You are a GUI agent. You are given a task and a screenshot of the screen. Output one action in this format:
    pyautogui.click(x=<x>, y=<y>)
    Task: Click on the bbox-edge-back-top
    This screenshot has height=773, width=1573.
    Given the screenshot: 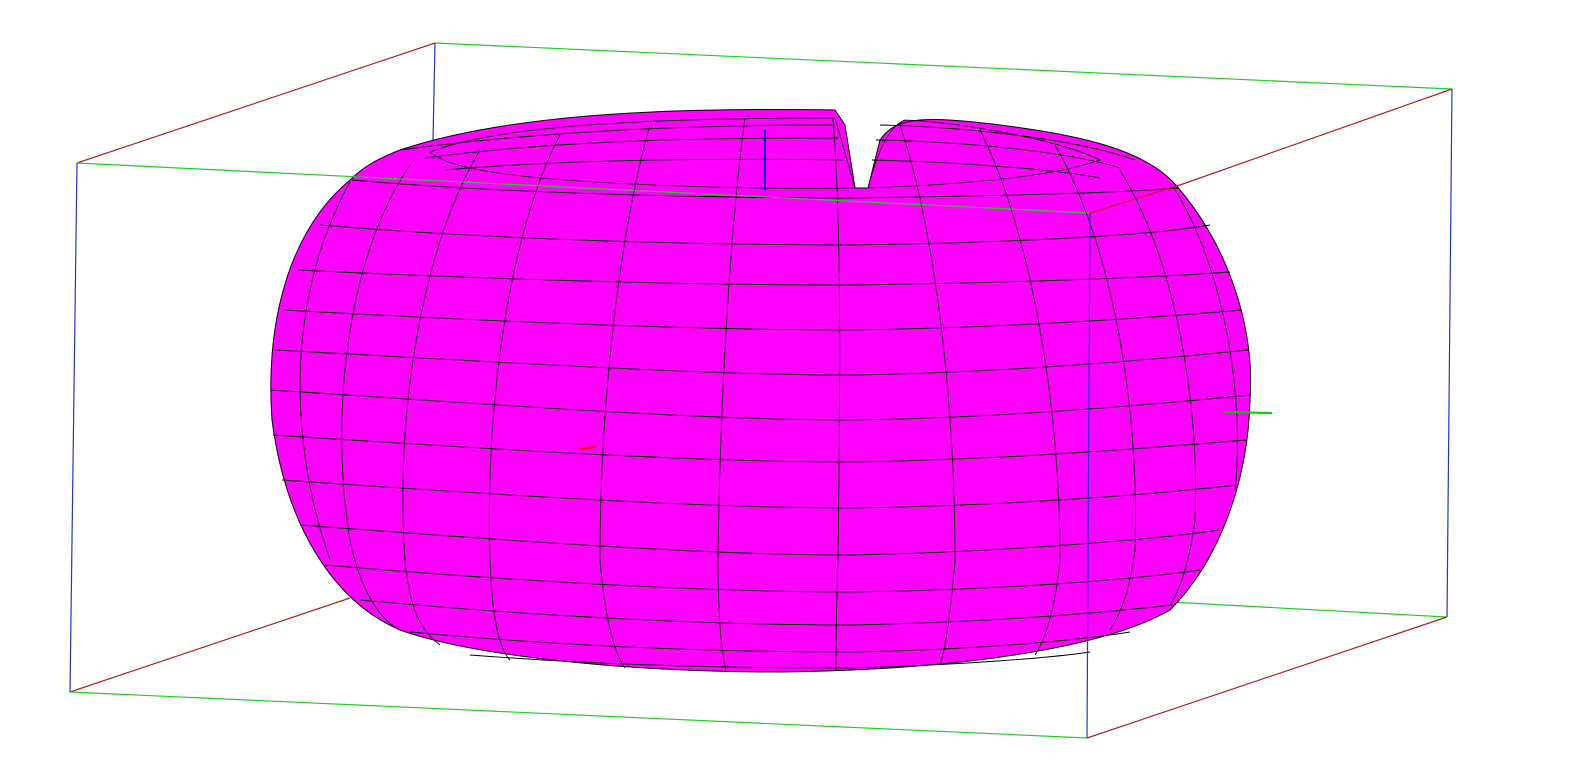 What is the action you would take?
    pyautogui.click(x=943, y=66)
    